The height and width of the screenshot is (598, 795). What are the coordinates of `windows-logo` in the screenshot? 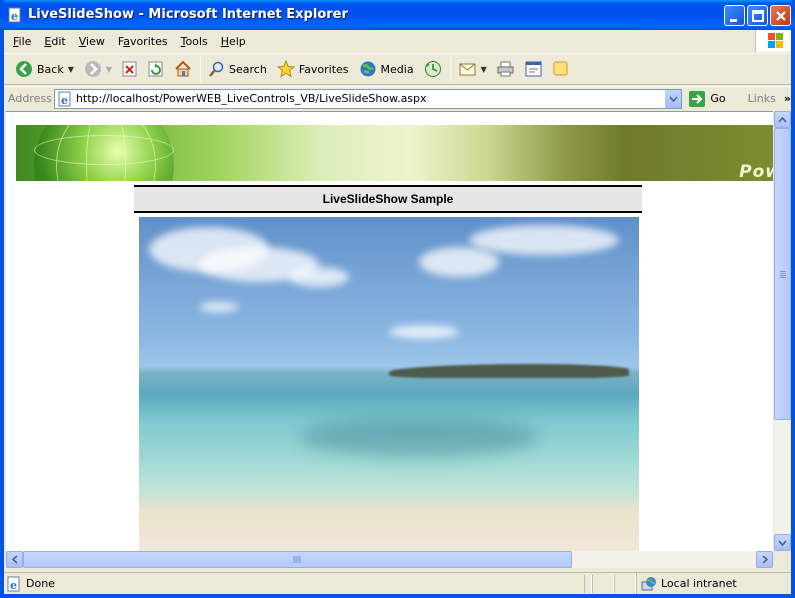 It's located at (773, 41).